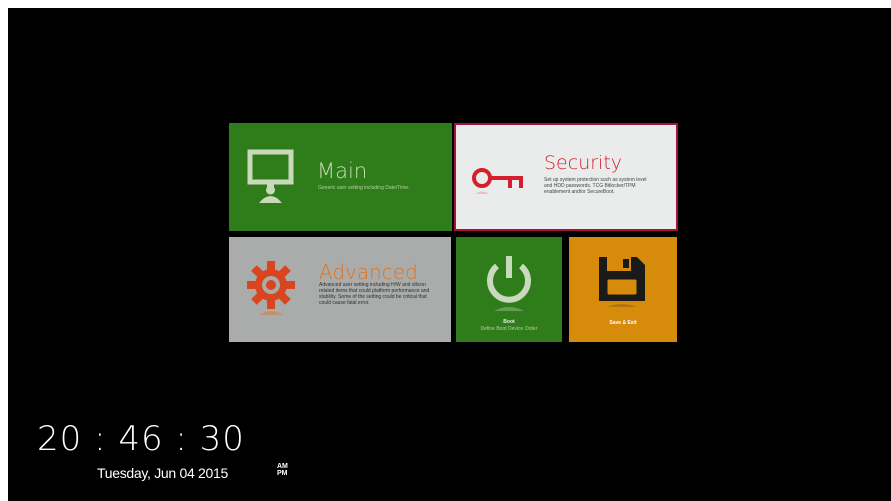 The image size is (891, 501). What do you see at coordinates (509, 329) in the screenshot?
I see `tile-boot-description: Define Boot Device Order` at bounding box center [509, 329].